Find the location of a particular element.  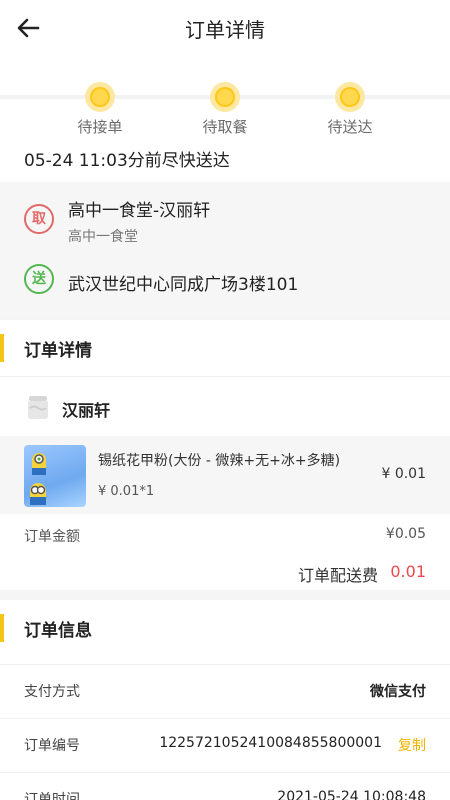

step-waiting-delivery: 待送达 is located at coordinates (350, 109).